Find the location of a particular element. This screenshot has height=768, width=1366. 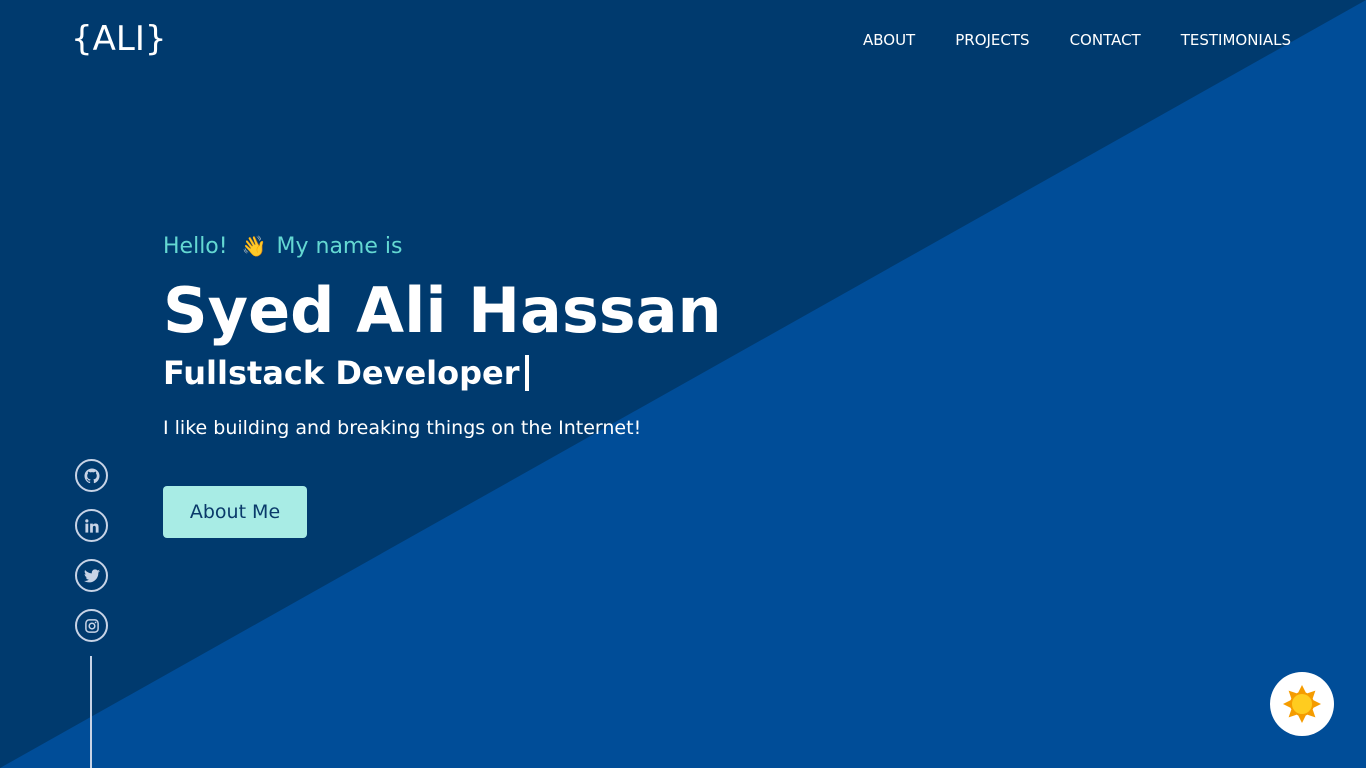

greeting-prefix: Hello! is located at coordinates (195, 246).